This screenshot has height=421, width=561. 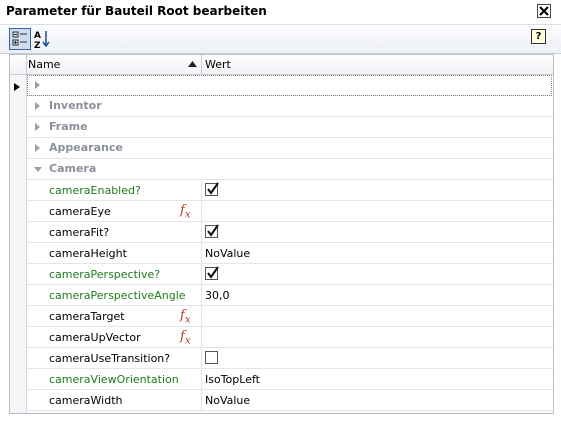 What do you see at coordinates (37, 36) in the screenshot?
I see `svg-text: A` at bounding box center [37, 36].